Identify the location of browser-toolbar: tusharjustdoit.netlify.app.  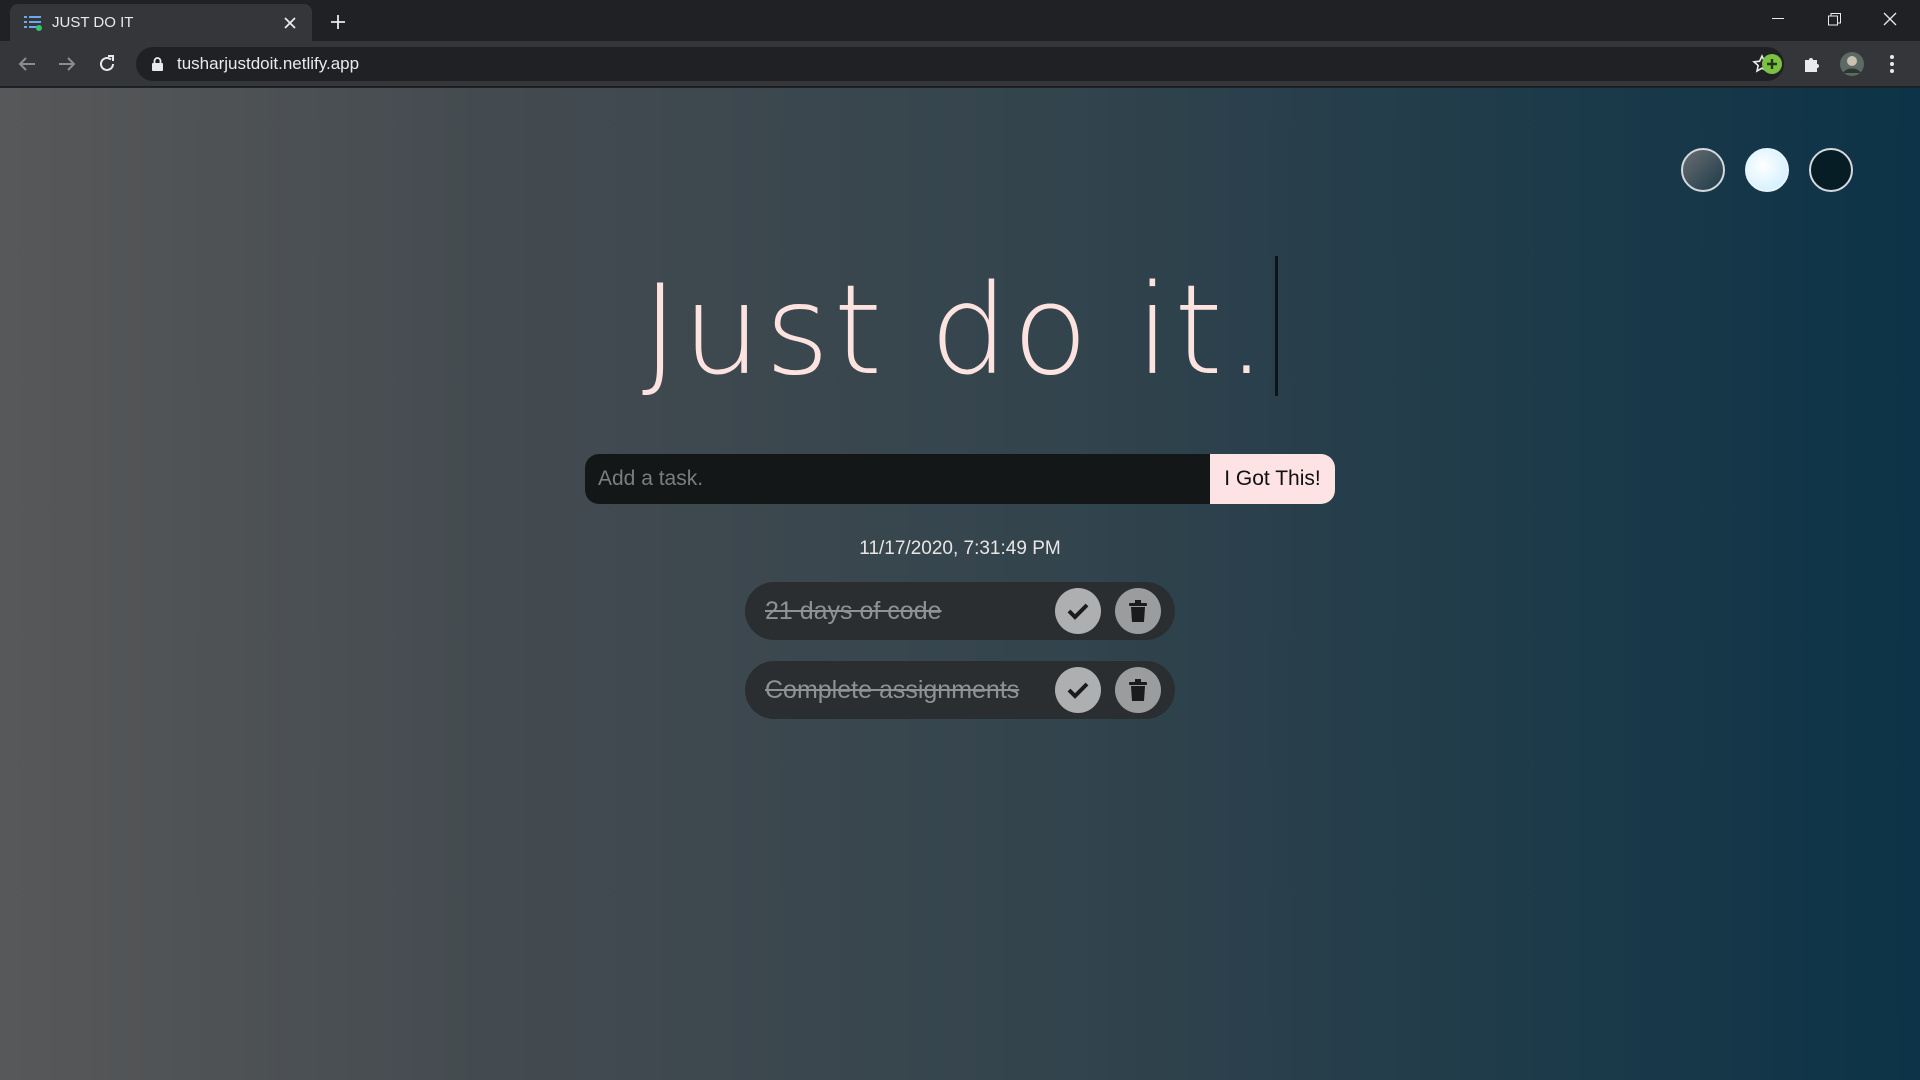
(960, 64).